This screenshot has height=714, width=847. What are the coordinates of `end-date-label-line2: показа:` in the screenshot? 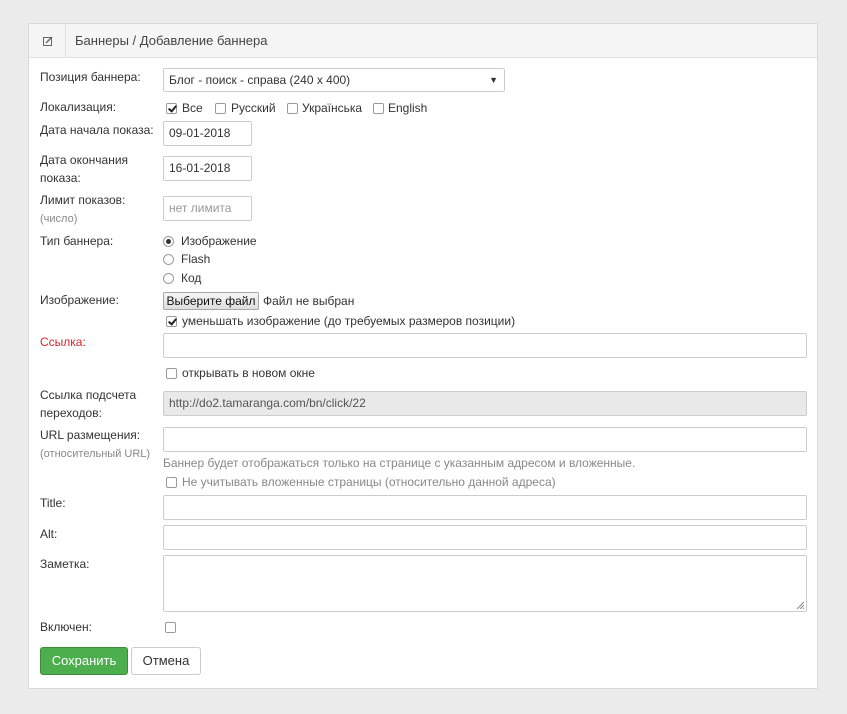 It's located at (60, 178).